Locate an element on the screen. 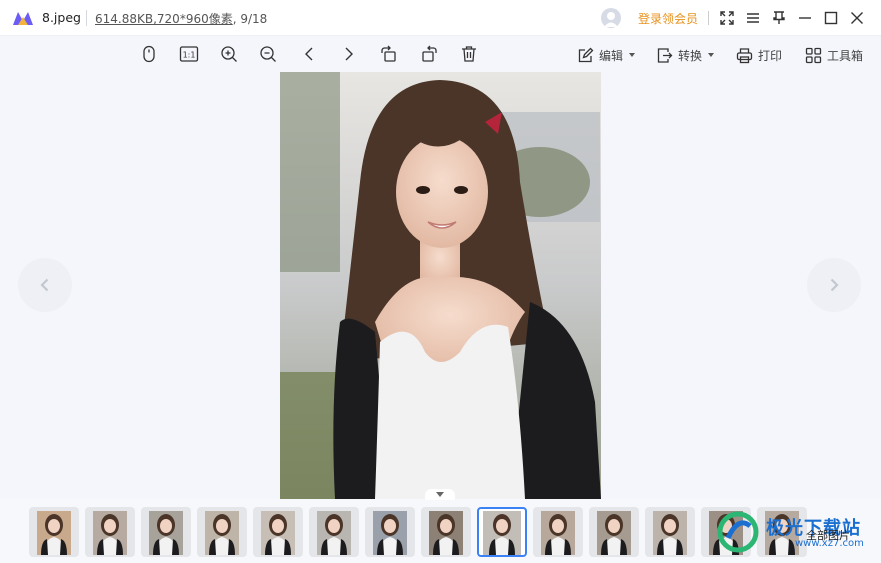 This screenshot has width=881, height=563. close-icon is located at coordinates (857, 18).